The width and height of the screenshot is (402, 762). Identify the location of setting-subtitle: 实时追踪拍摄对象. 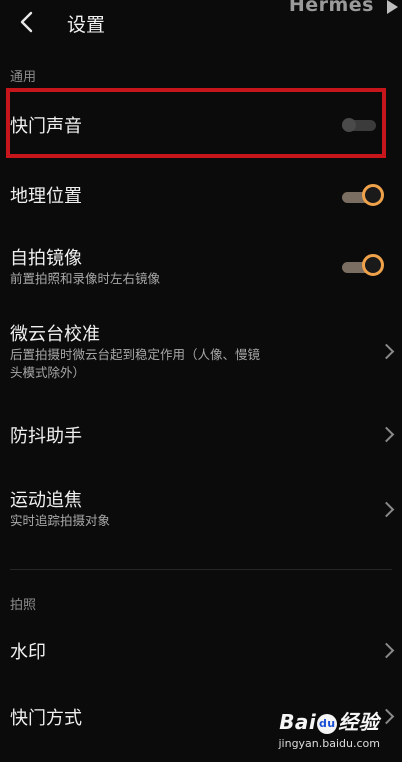
(60, 520).